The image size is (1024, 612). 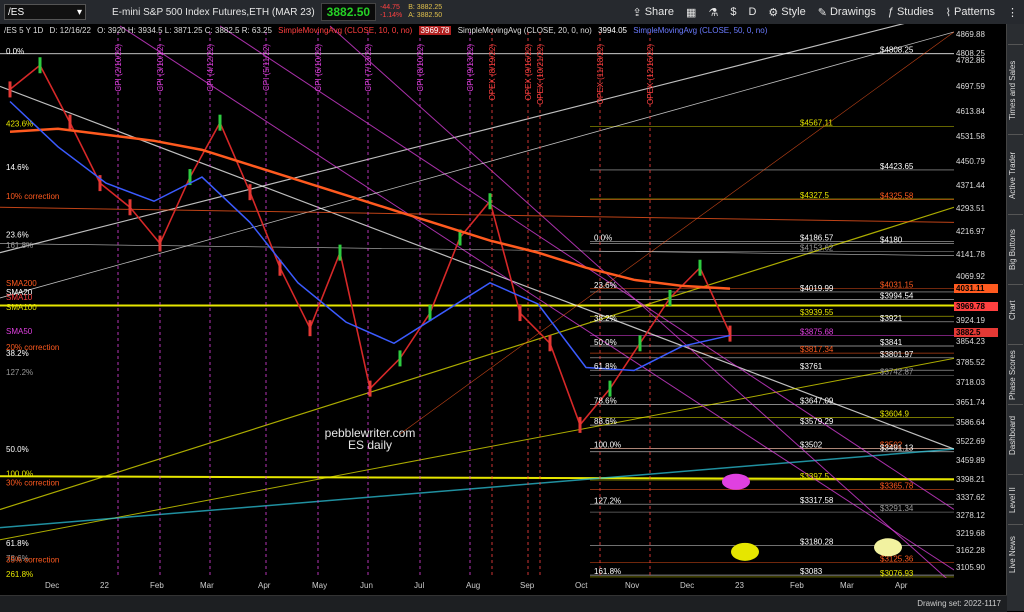 I want to click on event-label: OPEX (9/16/22), so click(x=528, y=72).